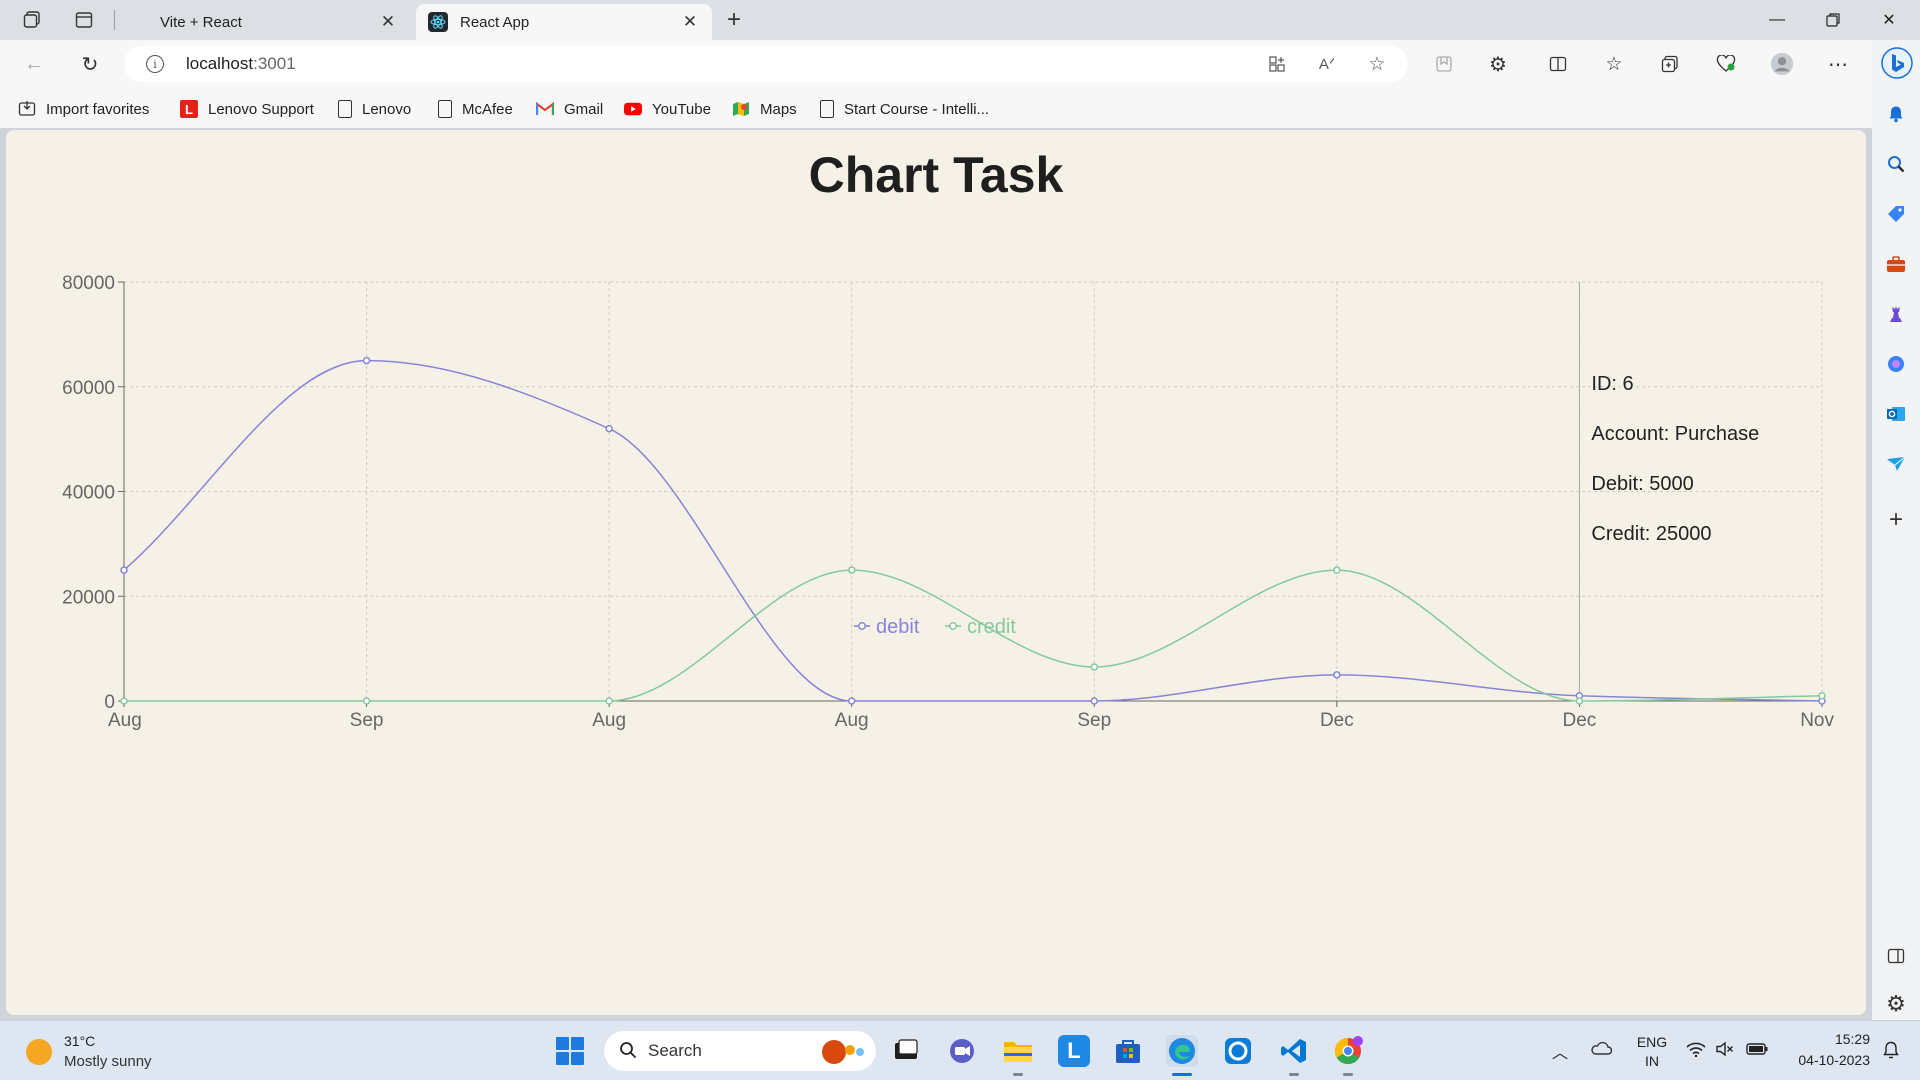 The height and width of the screenshot is (1080, 1920). Describe the element at coordinates (1782, 64) in the screenshot. I see `profile-avatar` at that location.